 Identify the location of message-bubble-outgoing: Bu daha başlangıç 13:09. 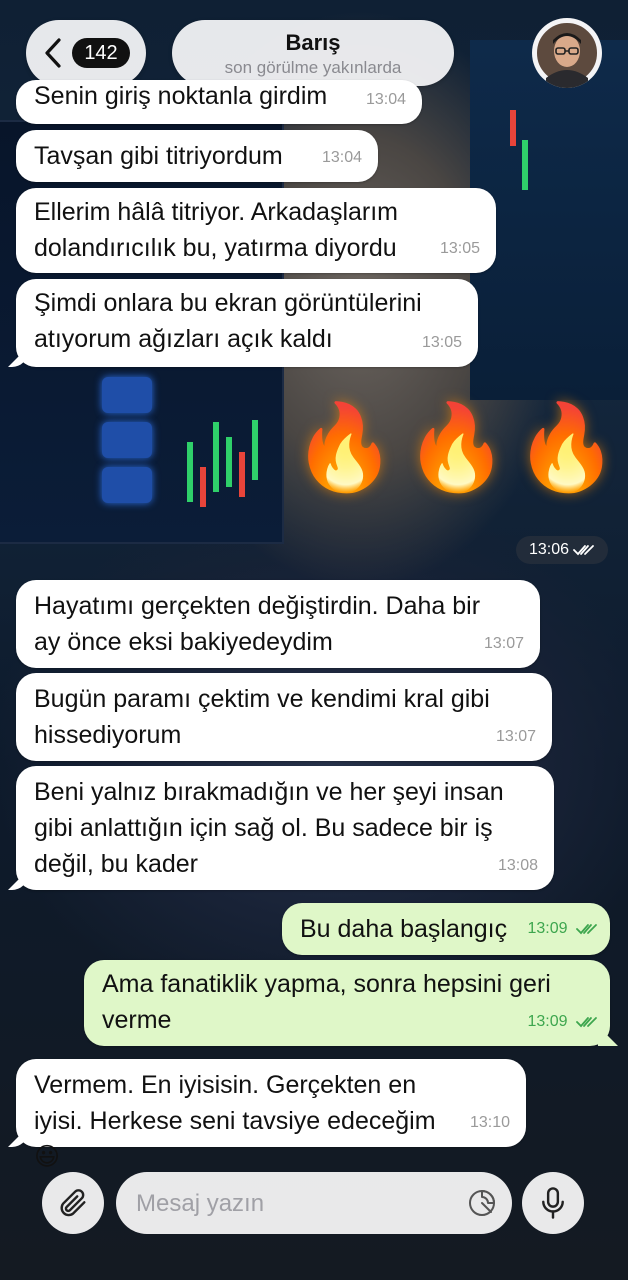
(446, 929).